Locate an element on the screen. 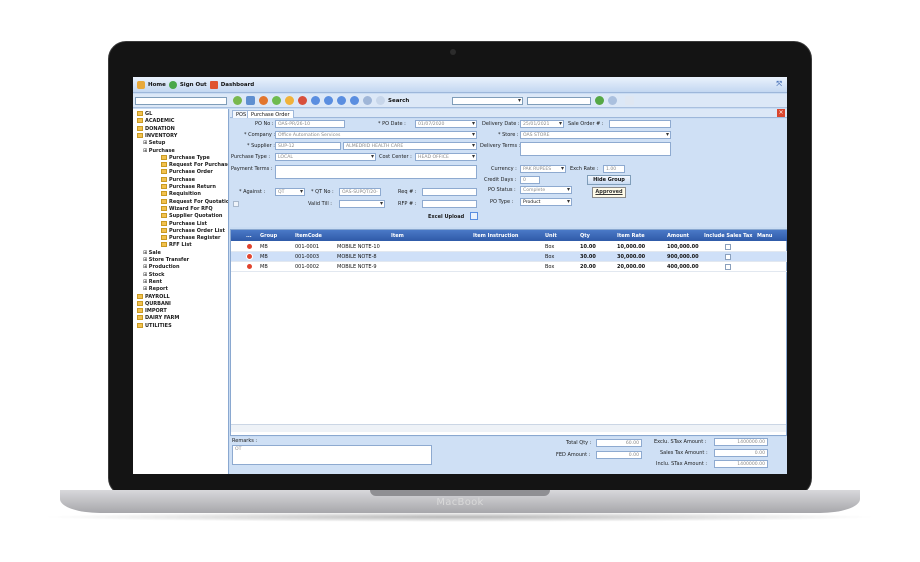 This screenshot has width=920, height=562. dashboard-icon is located at coordinates (213, 84).